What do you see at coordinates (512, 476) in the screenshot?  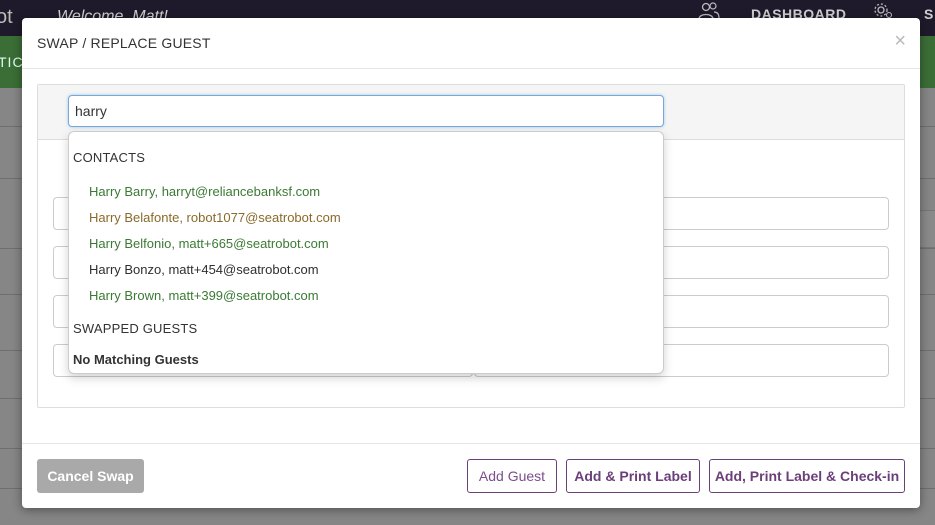 I see `add-guest-button: Add Guest` at bounding box center [512, 476].